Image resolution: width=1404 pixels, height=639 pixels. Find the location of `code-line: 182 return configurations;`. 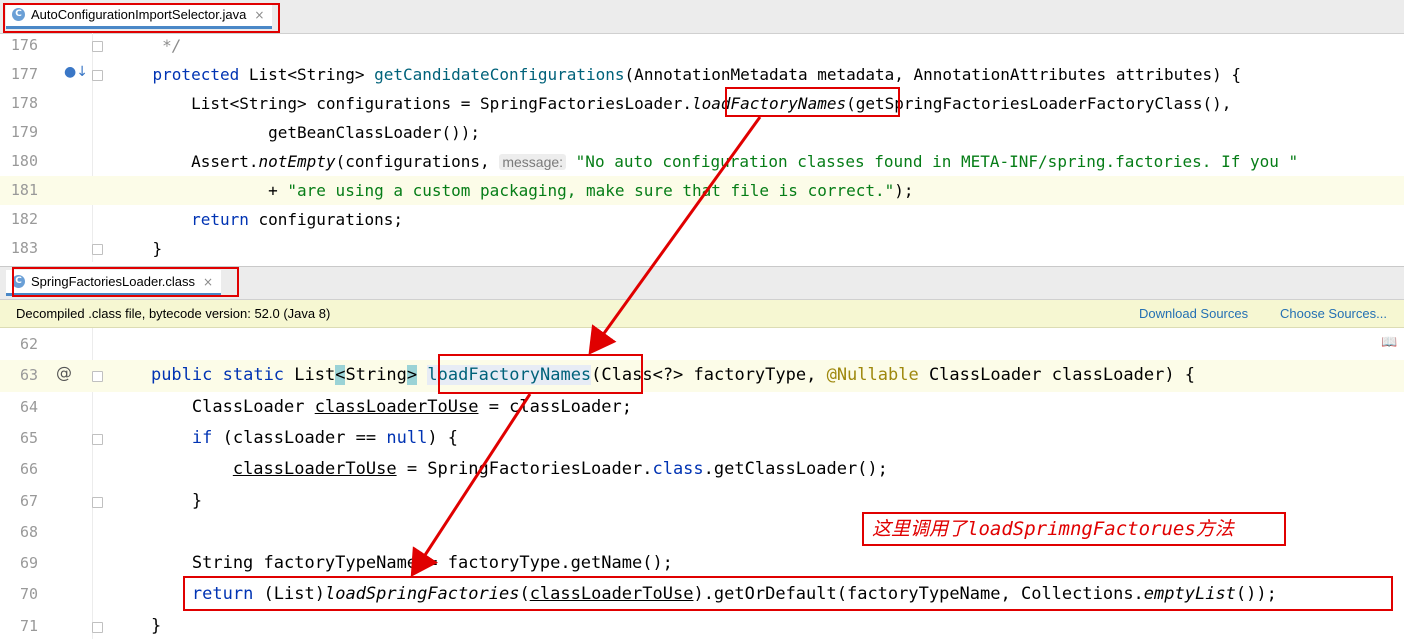

code-line: 182 return configurations; is located at coordinates (702, 219).